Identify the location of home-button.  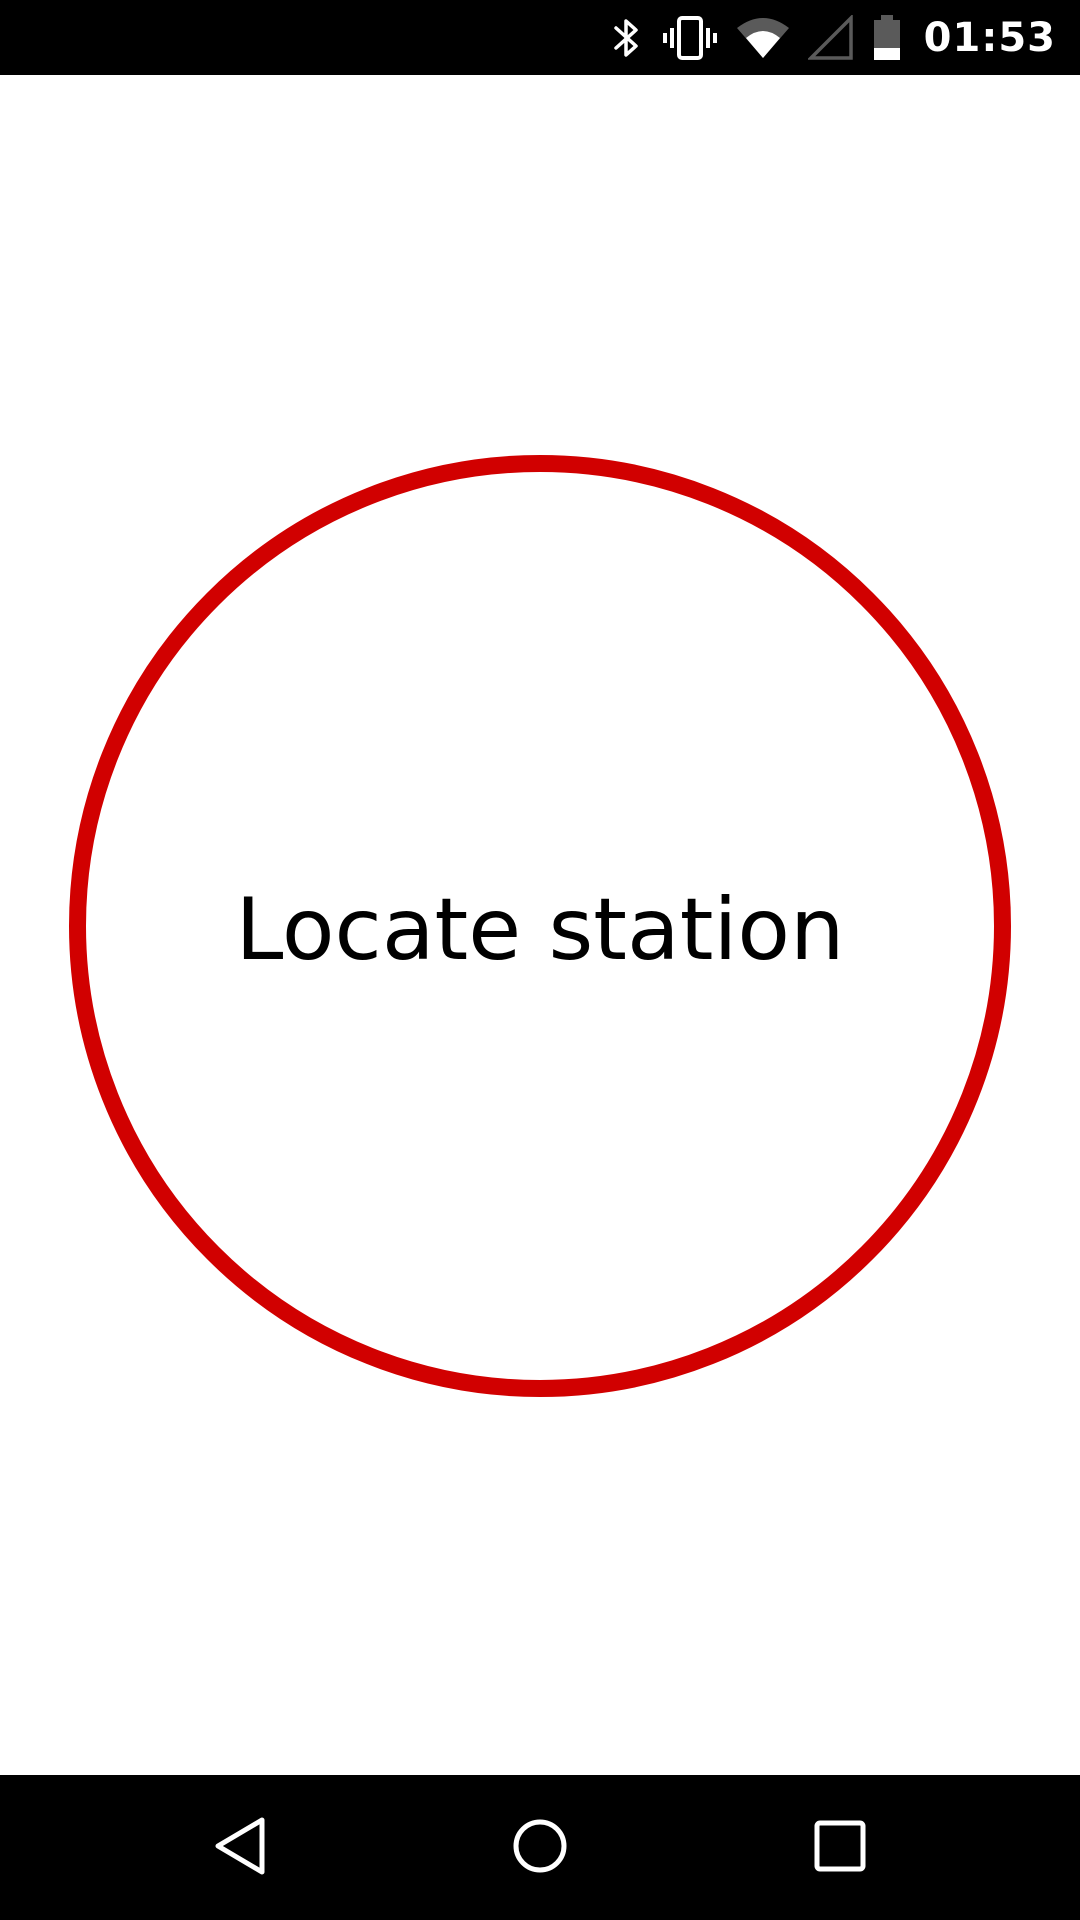
(540, 1847).